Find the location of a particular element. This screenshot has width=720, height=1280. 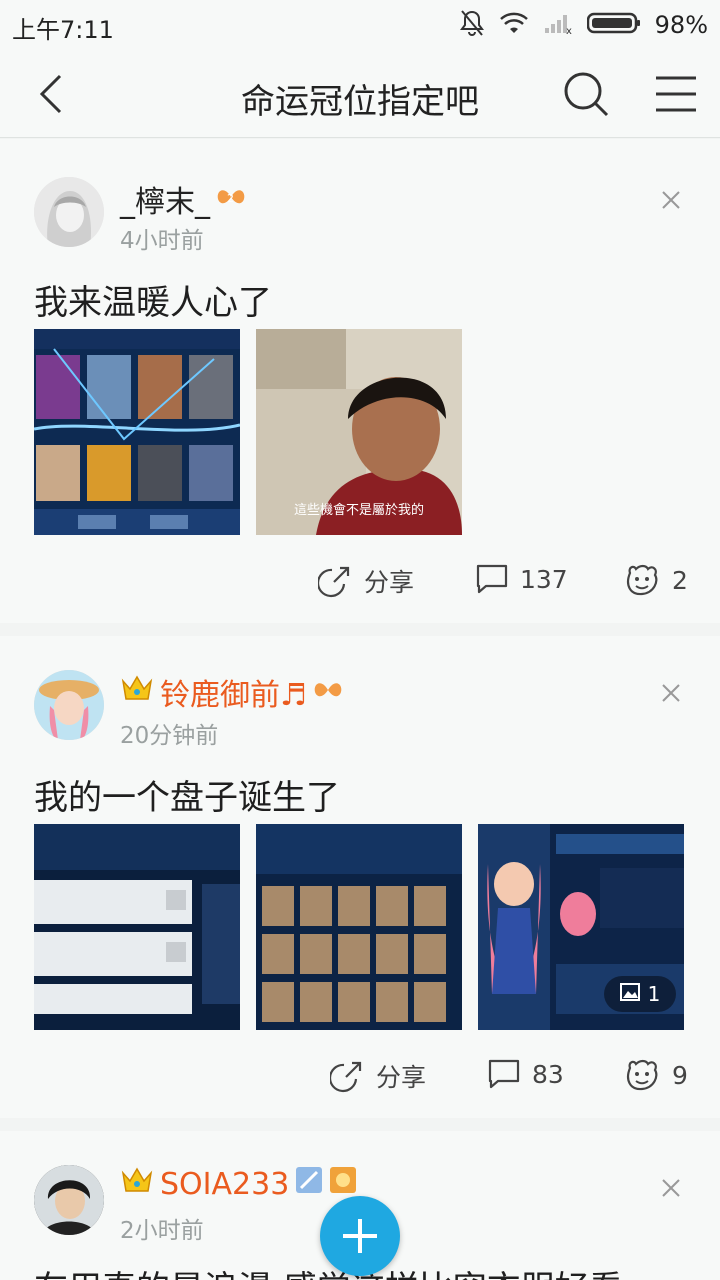

plus-icon is located at coordinates (360, 1238).